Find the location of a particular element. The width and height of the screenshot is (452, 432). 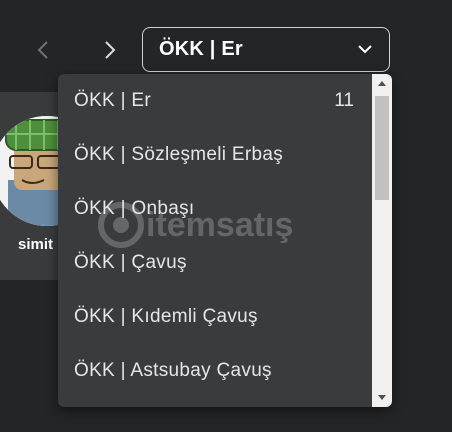

scroll-thumb is located at coordinates (382, 148).